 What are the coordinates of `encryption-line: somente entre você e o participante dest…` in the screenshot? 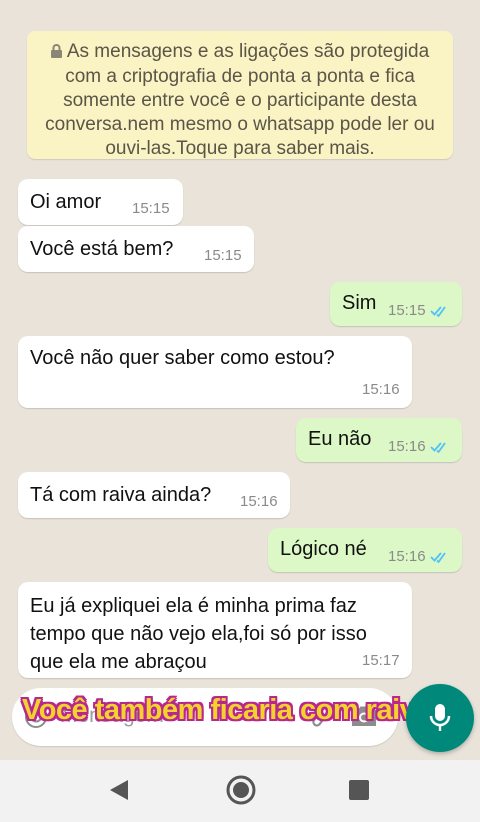 It's located at (240, 100).